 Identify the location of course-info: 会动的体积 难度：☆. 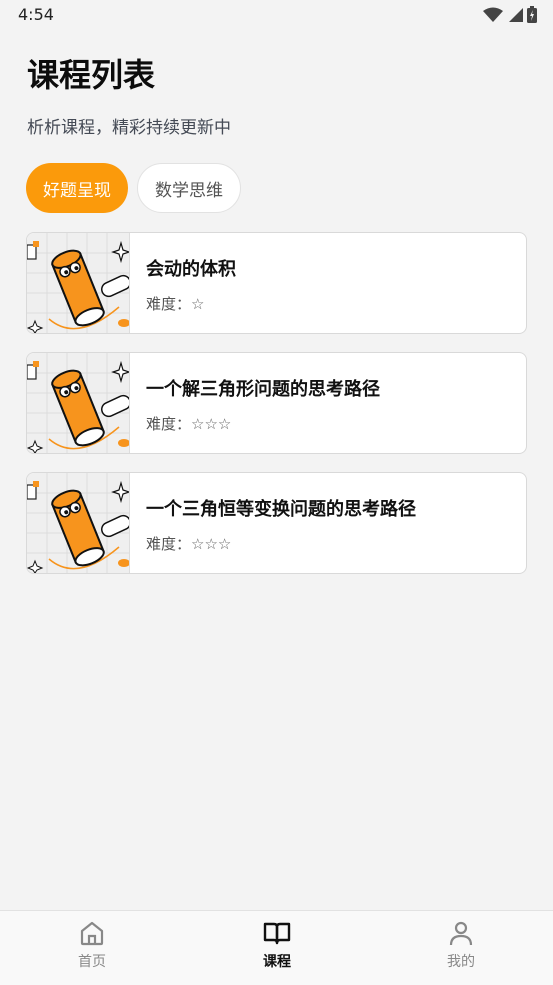
(183, 283).